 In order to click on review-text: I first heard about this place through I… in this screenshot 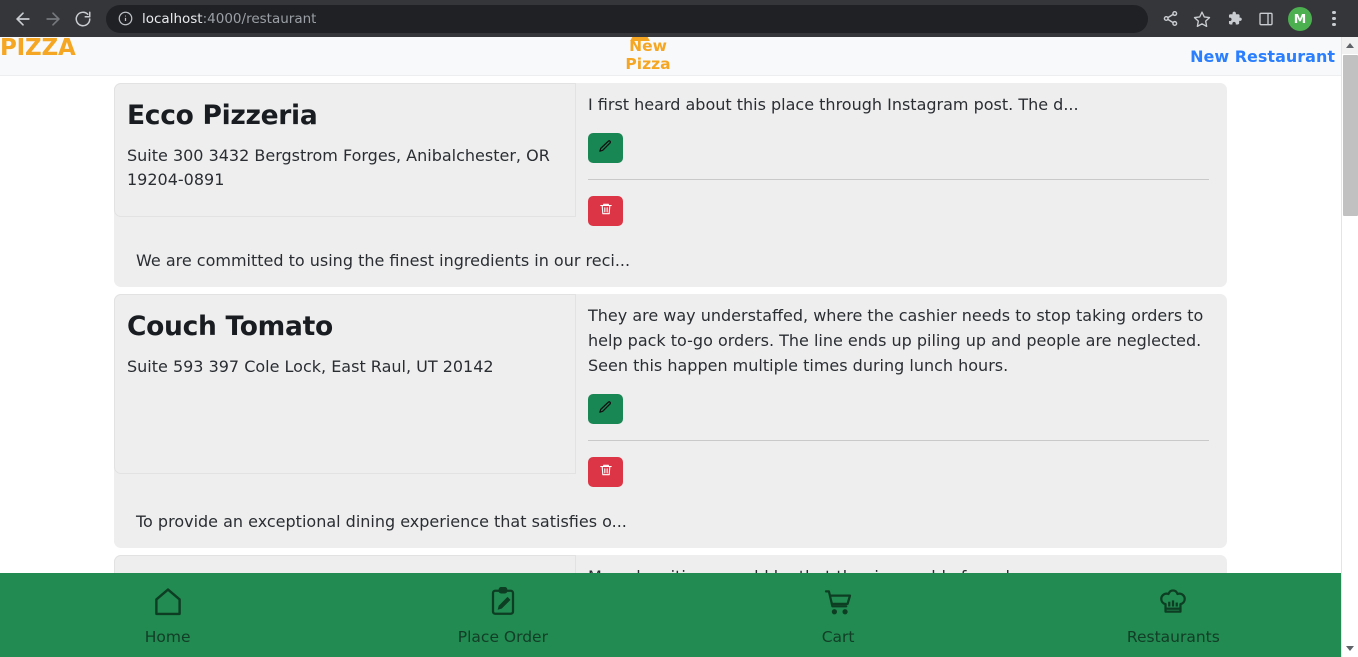, I will do `click(833, 104)`.